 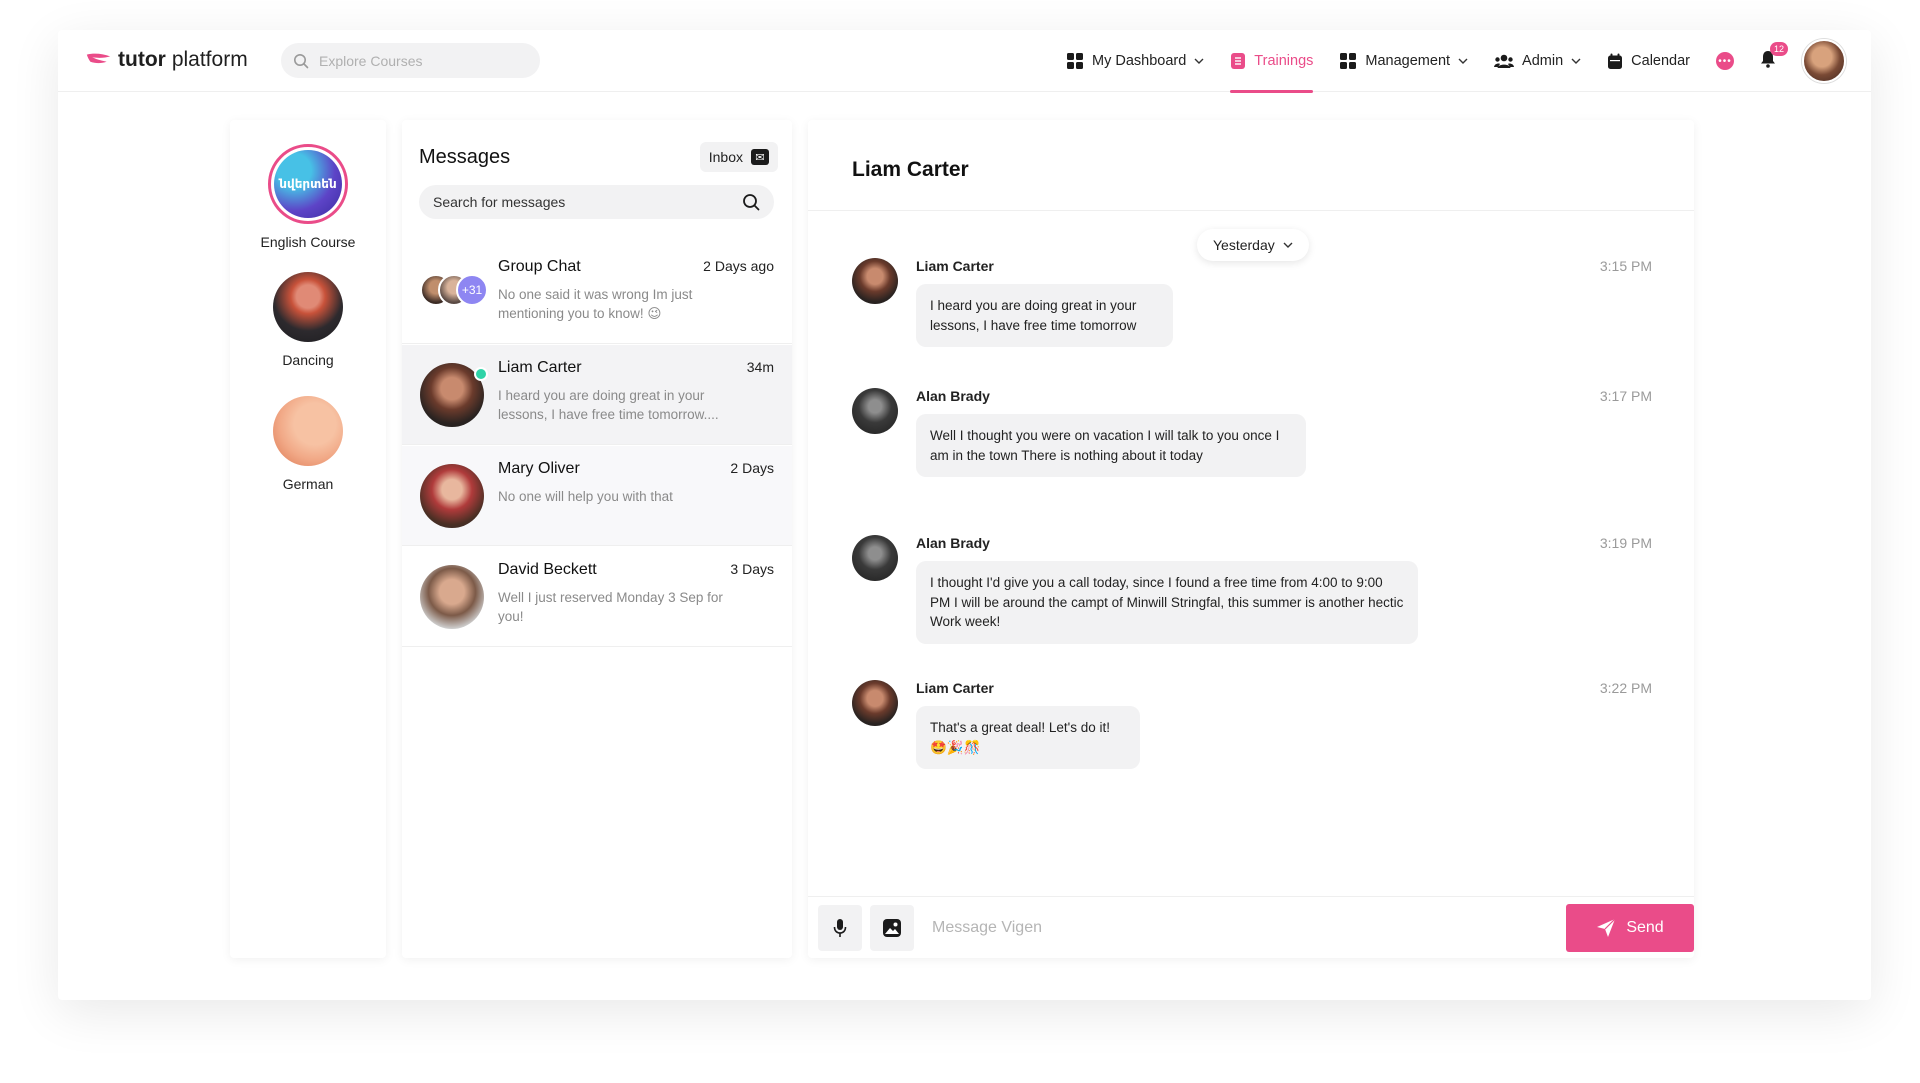 What do you see at coordinates (1824, 61) in the screenshot?
I see `user-avatar` at bounding box center [1824, 61].